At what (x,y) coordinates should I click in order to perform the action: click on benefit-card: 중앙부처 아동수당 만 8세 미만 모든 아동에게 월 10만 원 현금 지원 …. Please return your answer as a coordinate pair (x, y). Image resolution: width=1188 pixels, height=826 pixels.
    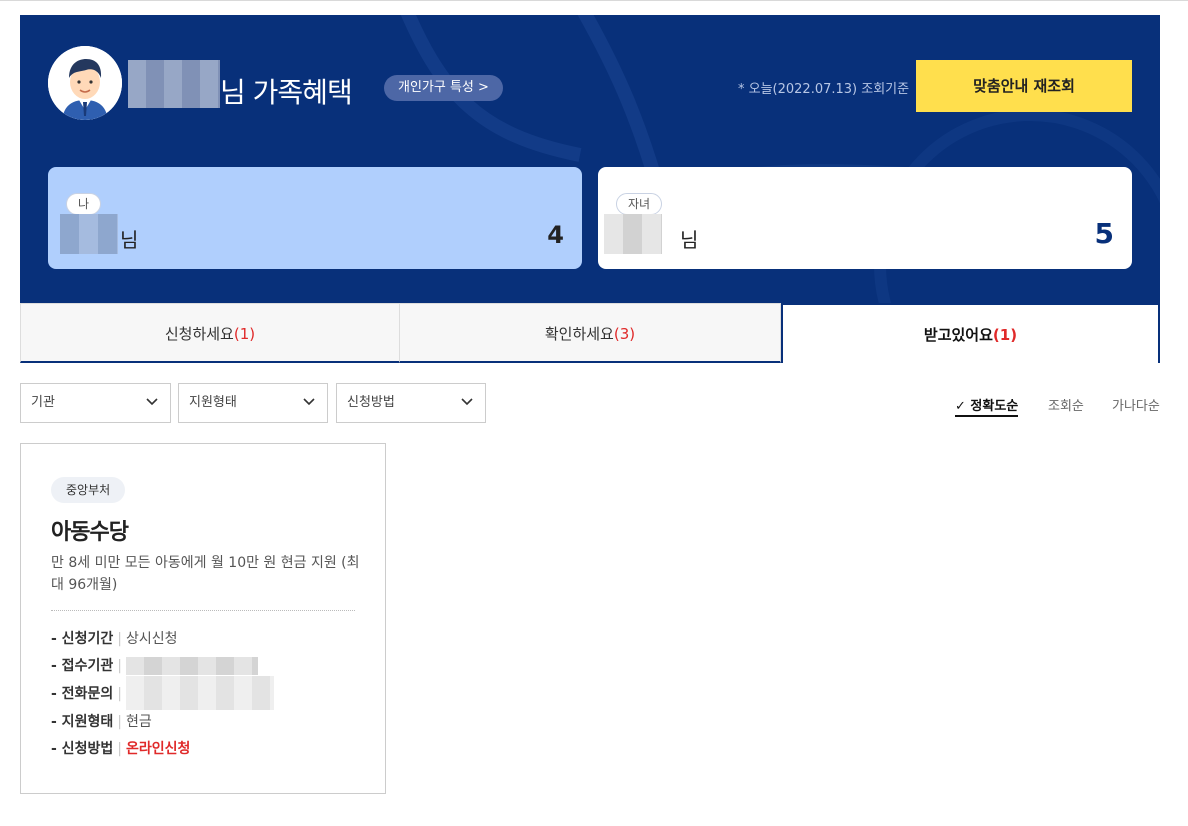
    Looking at the image, I should click on (203, 618).